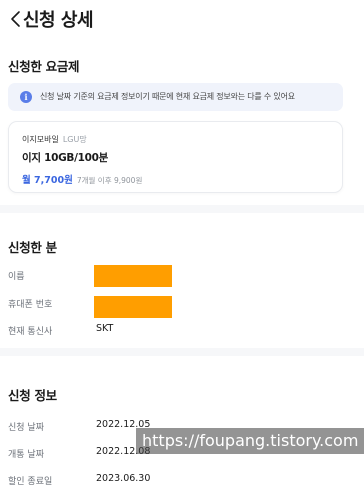 This screenshot has height=496, width=364. Describe the element at coordinates (65, 158) in the screenshot. I see `plan-name: 이지 10GB/100분` at that location.